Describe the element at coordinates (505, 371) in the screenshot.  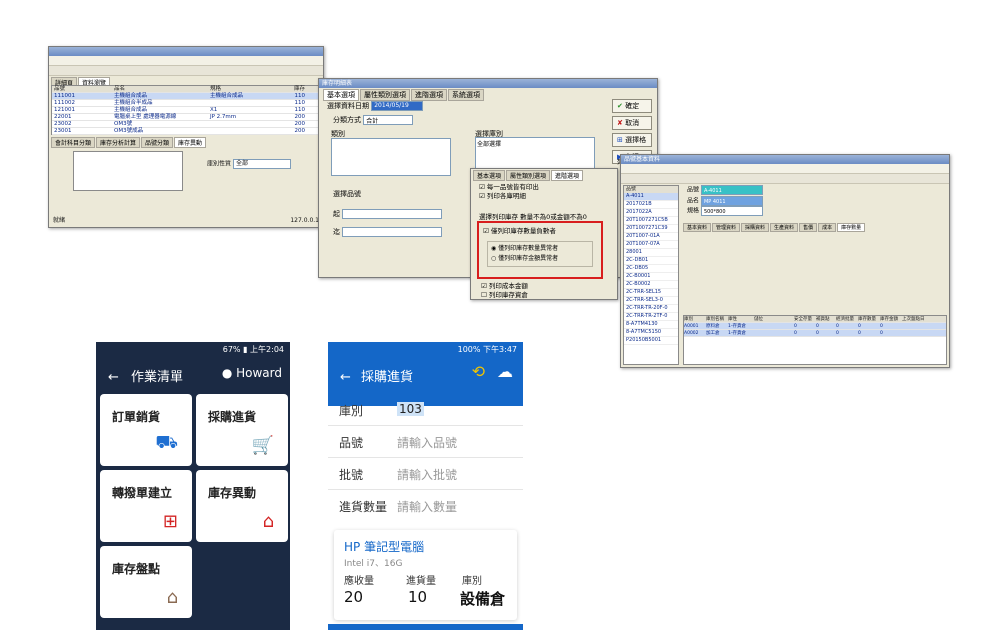
I see `cloud-upload-icon: ☁` at that location.